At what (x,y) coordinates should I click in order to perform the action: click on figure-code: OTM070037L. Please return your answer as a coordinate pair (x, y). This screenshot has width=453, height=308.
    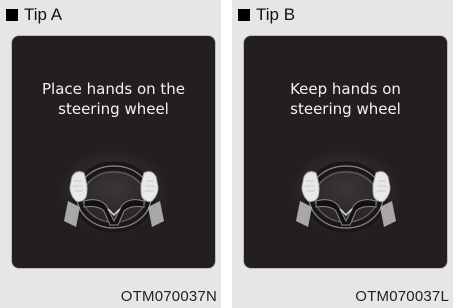
    Looking at the image, I should click on (402, 296).